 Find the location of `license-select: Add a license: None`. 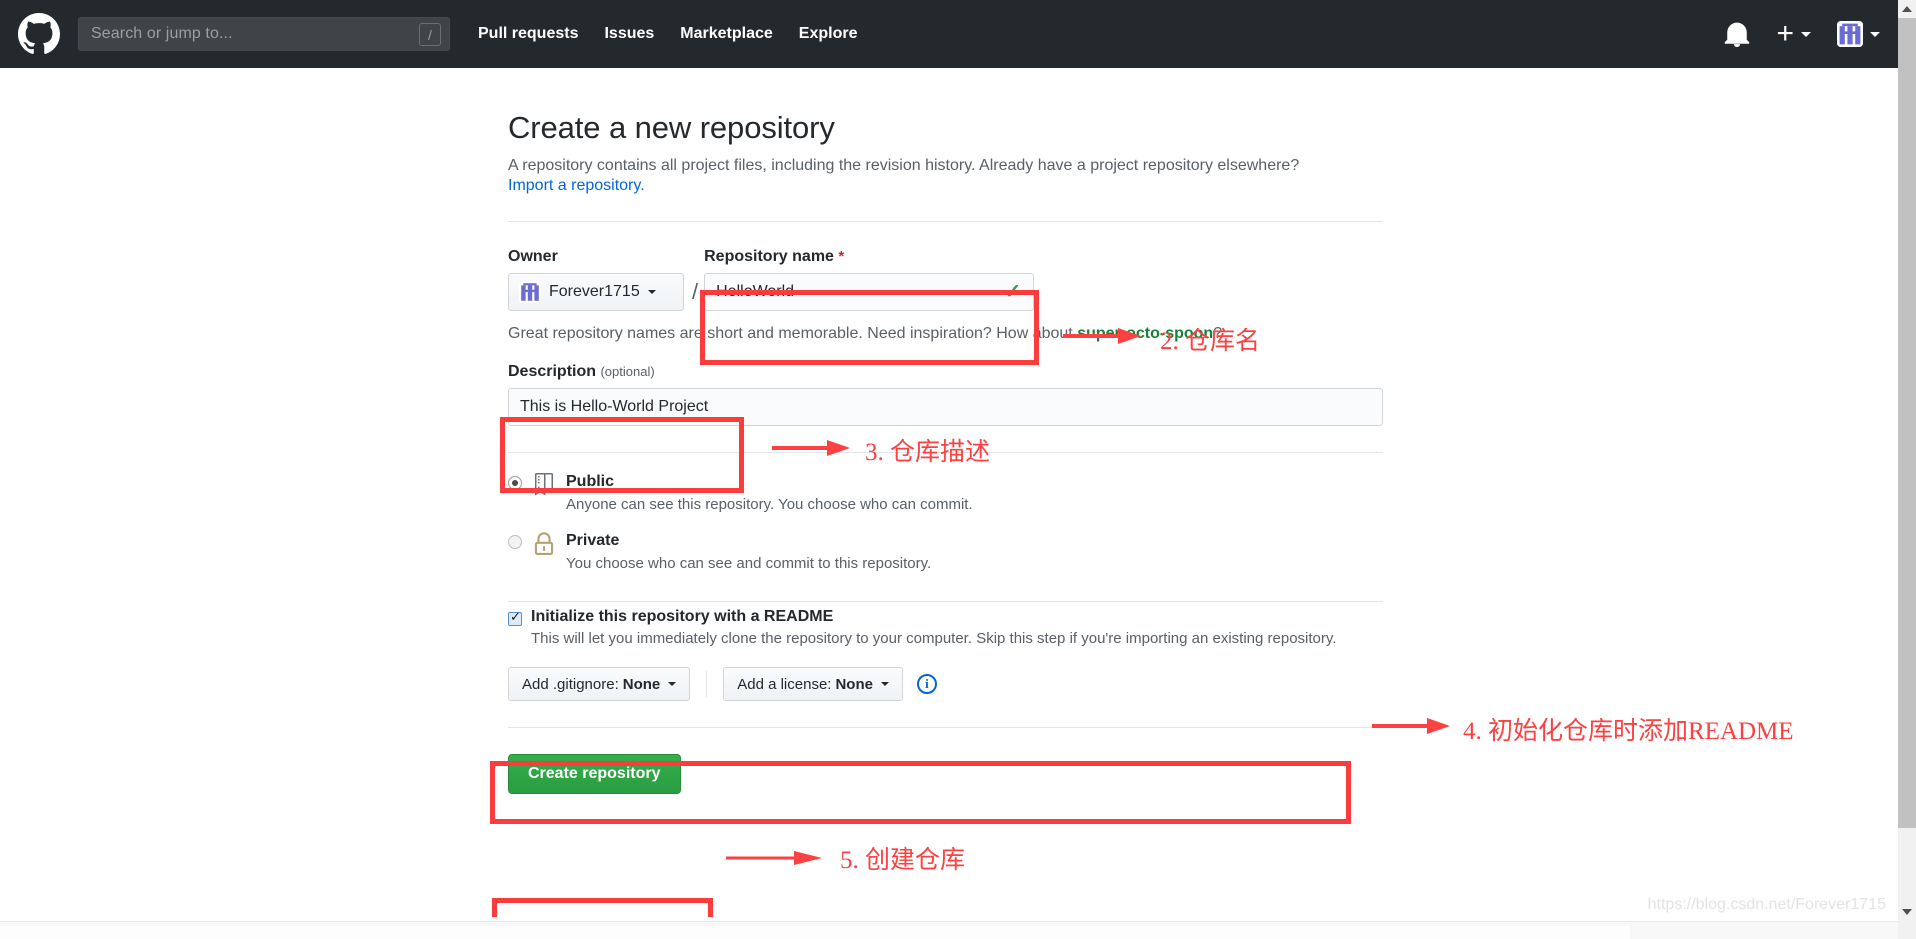

license-select: Add a license: None is located at coordinates (813, 684).